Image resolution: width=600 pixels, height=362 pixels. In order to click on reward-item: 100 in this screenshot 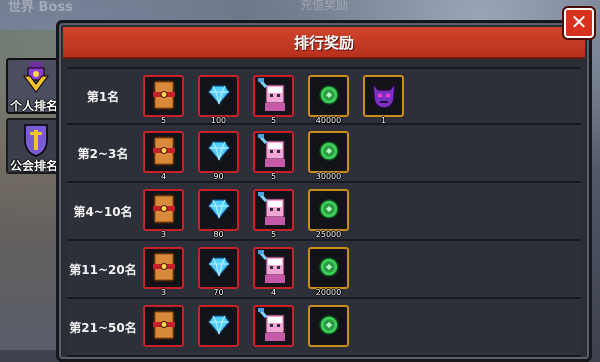, I will do `click(218, 100)`.